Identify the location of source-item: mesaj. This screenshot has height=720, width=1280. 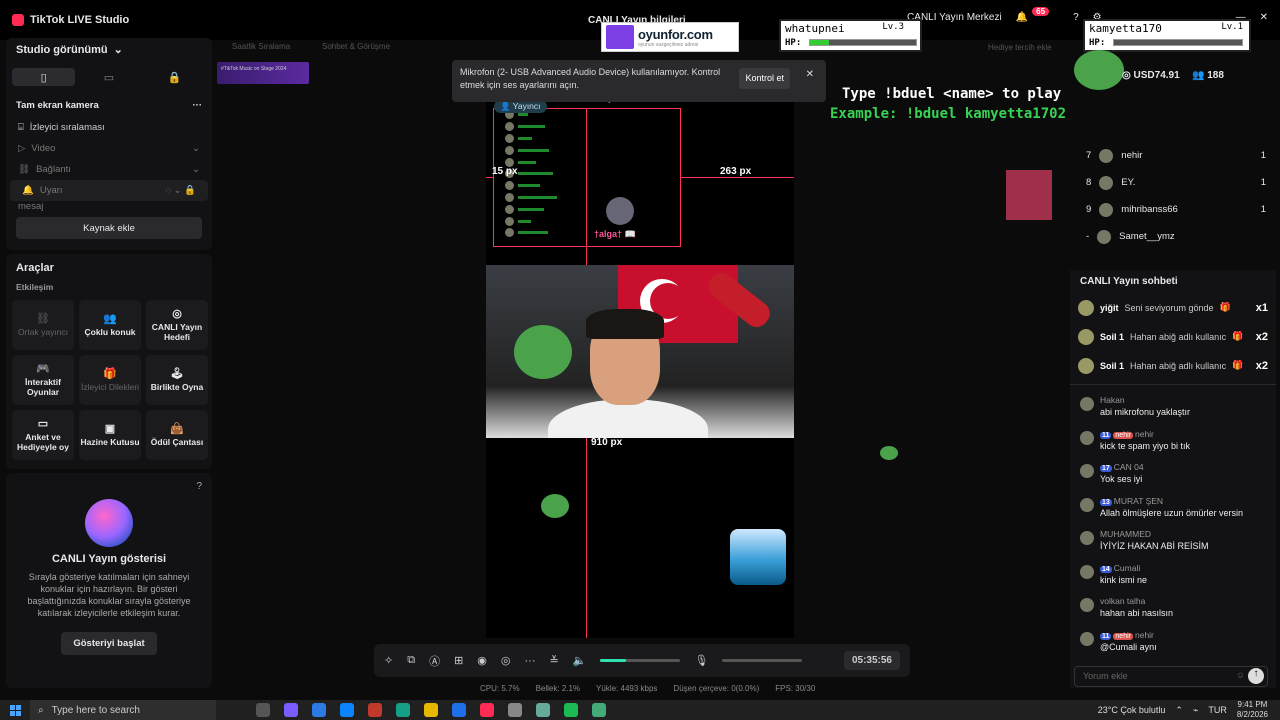
(109, 206).